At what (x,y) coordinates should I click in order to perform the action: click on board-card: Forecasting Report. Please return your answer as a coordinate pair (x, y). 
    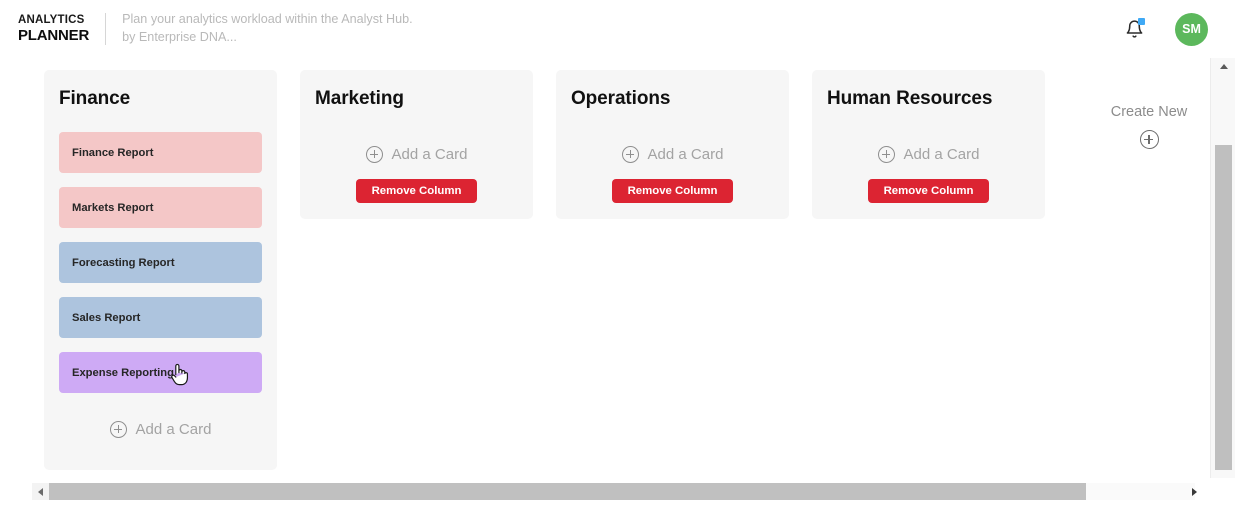
    Looking at the image, I should click on (160, 262).